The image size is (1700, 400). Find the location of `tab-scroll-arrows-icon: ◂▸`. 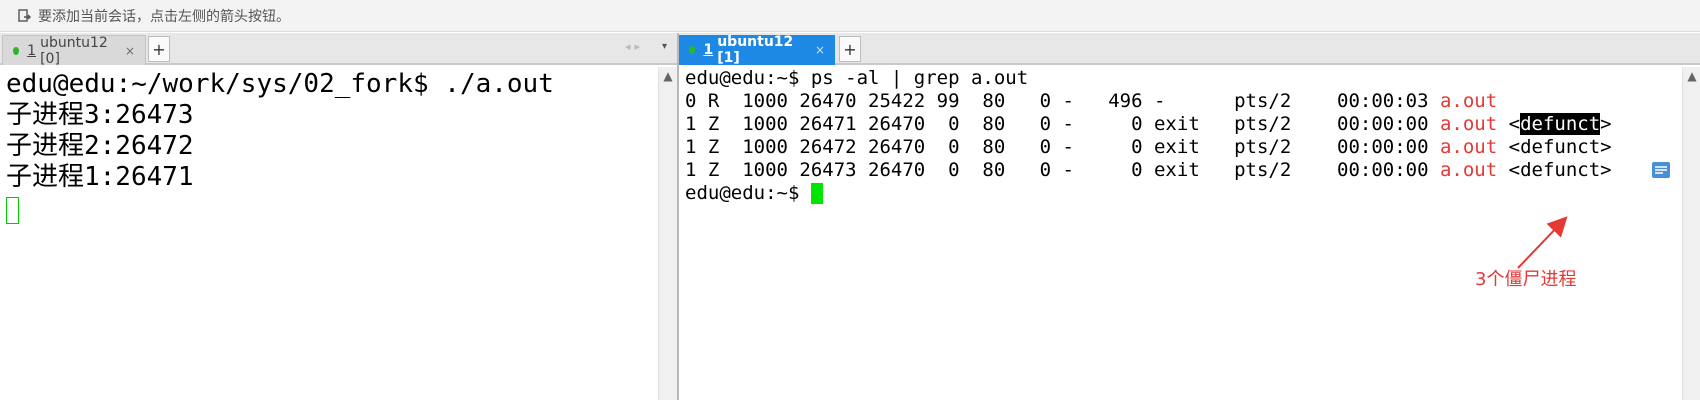

tab-scroll-arrows-icon: ◂▸ is located at coordinates (634, 46).